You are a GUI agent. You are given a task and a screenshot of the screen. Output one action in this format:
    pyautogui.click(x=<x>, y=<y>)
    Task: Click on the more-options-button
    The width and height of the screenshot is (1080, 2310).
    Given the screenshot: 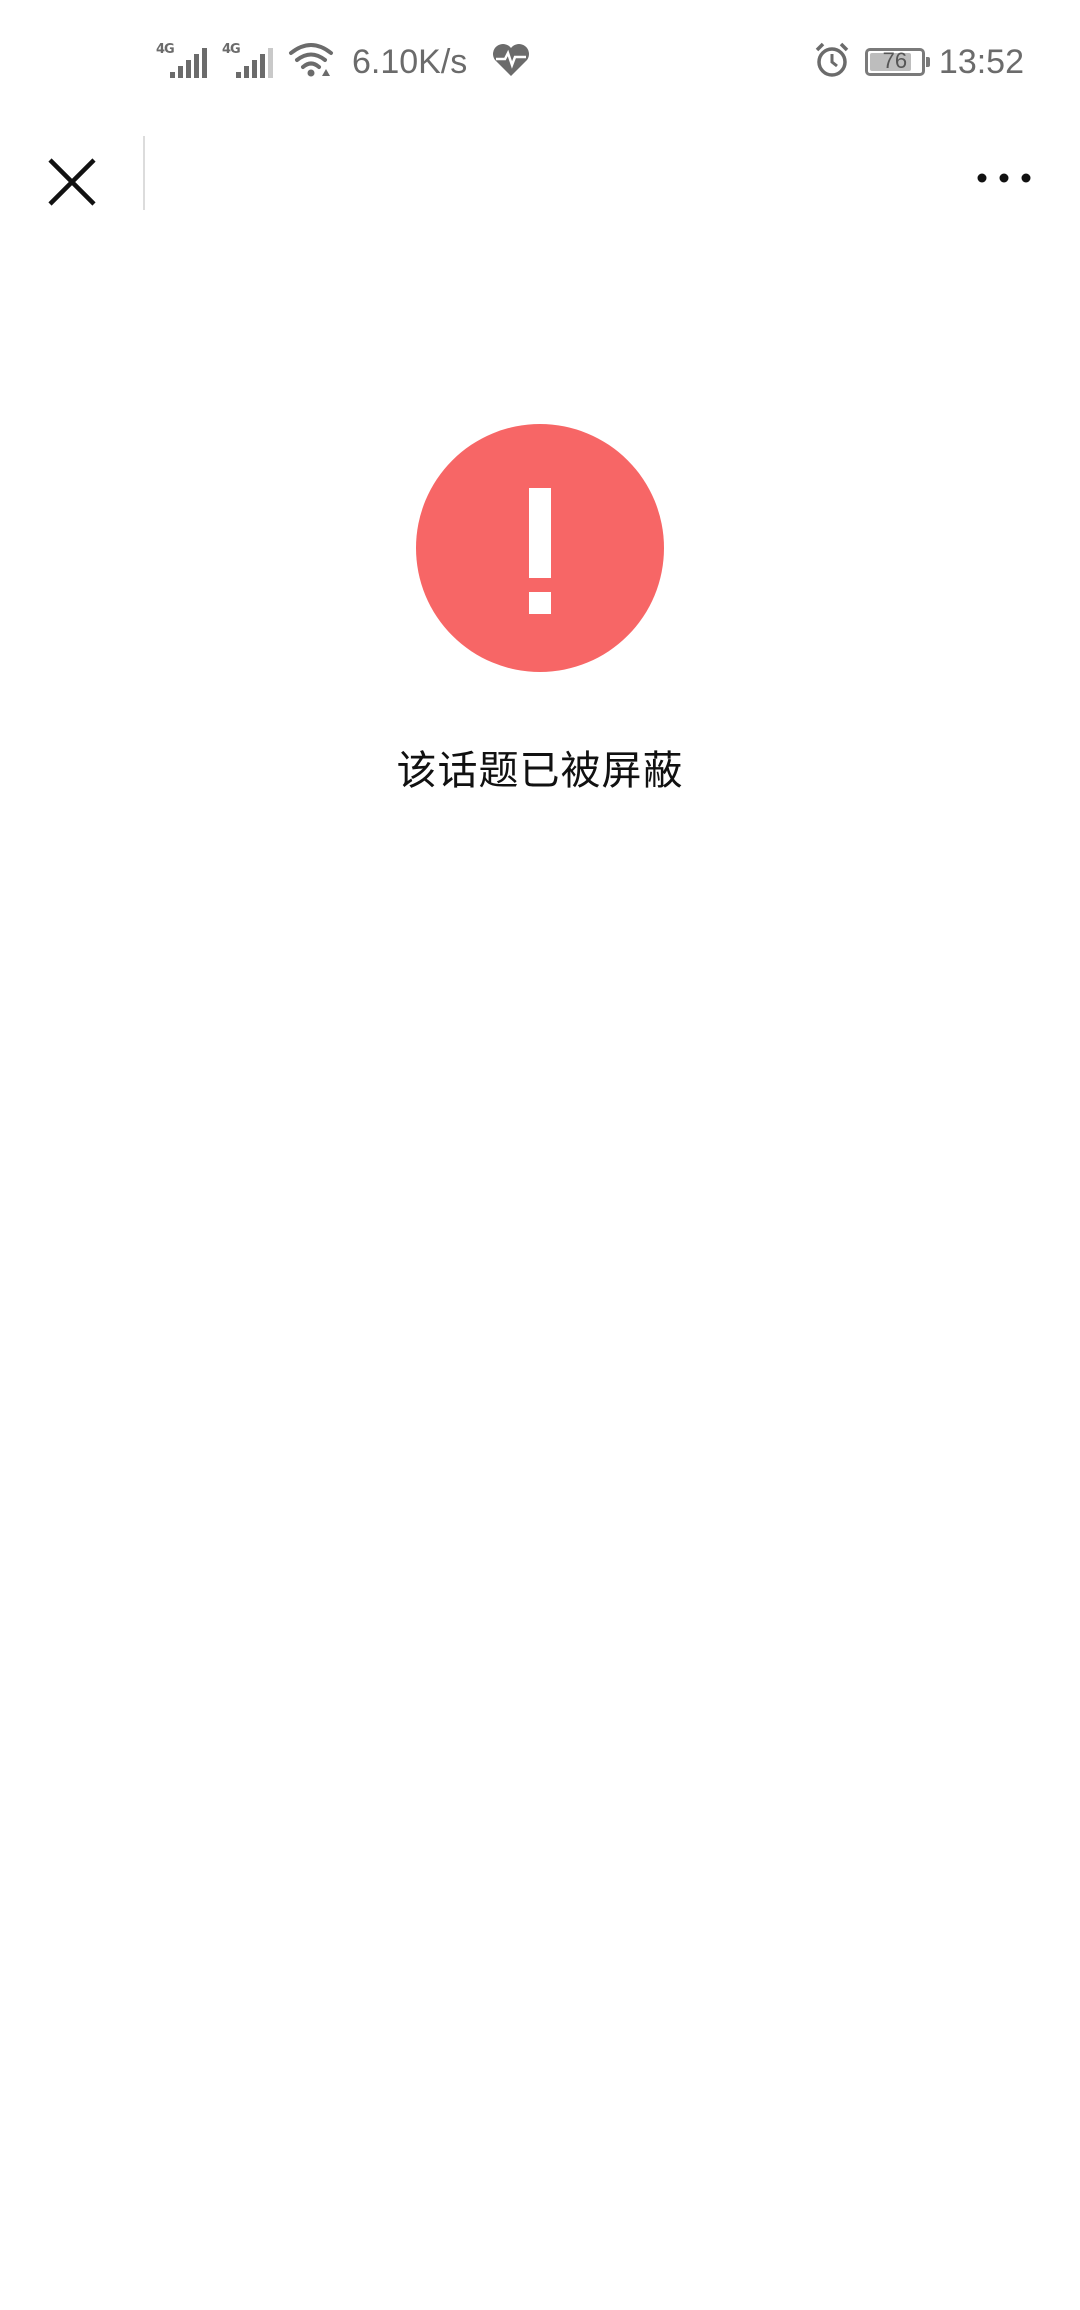 What is the action you would take?
    pyautogui.click(x=1004, y=178)
    